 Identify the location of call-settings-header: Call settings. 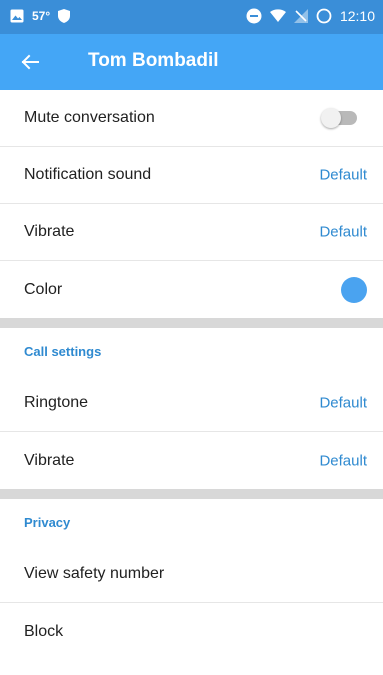
(191, 351).